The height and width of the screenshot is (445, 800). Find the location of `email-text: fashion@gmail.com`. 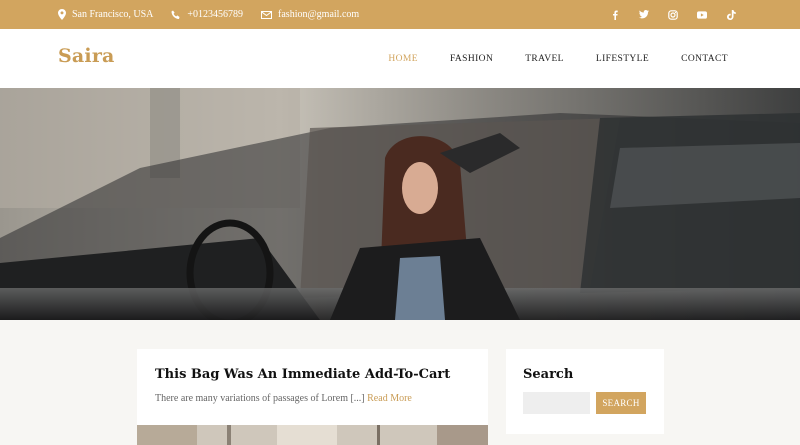

email-text: fashion@gmail.com is located at coordinates (318, 14).